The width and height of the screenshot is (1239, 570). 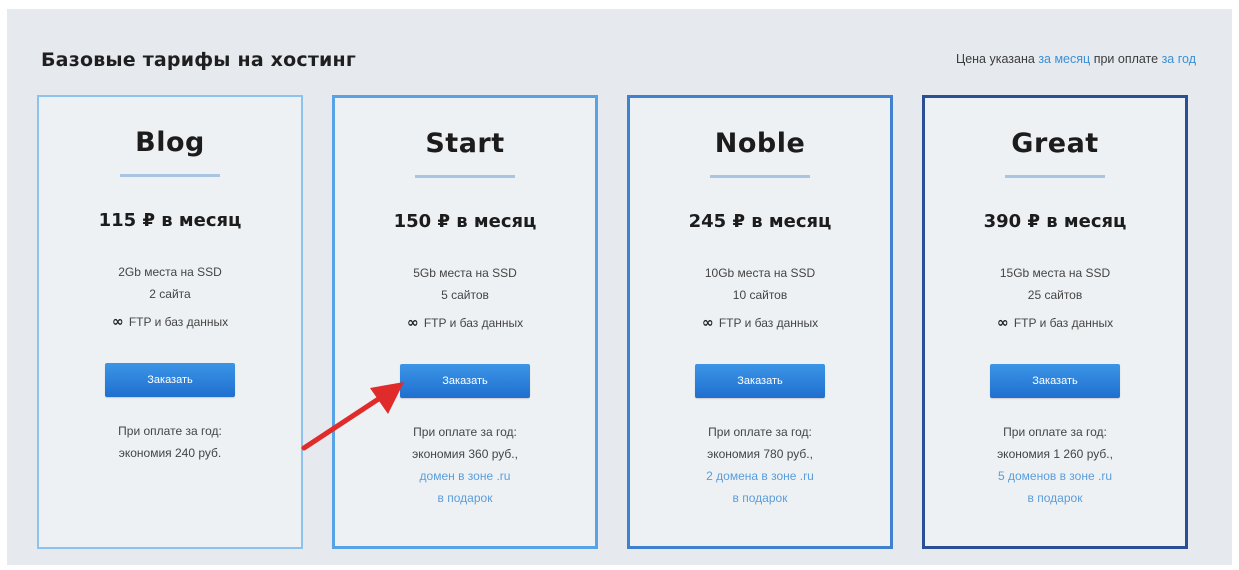 I want to click on plan-domain-gift-link: 5 доменов в зоне .ru, so click(x=1055, y=476).